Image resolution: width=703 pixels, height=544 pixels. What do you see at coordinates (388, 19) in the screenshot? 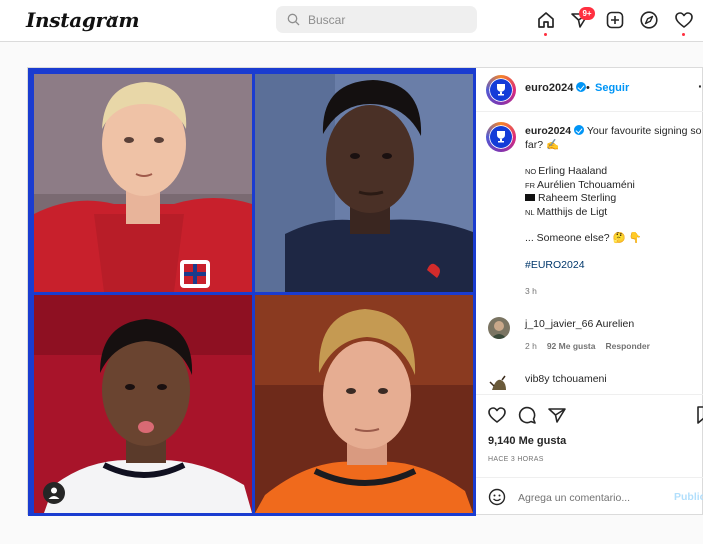
I see `search-input` at bounding box center [388, 19].